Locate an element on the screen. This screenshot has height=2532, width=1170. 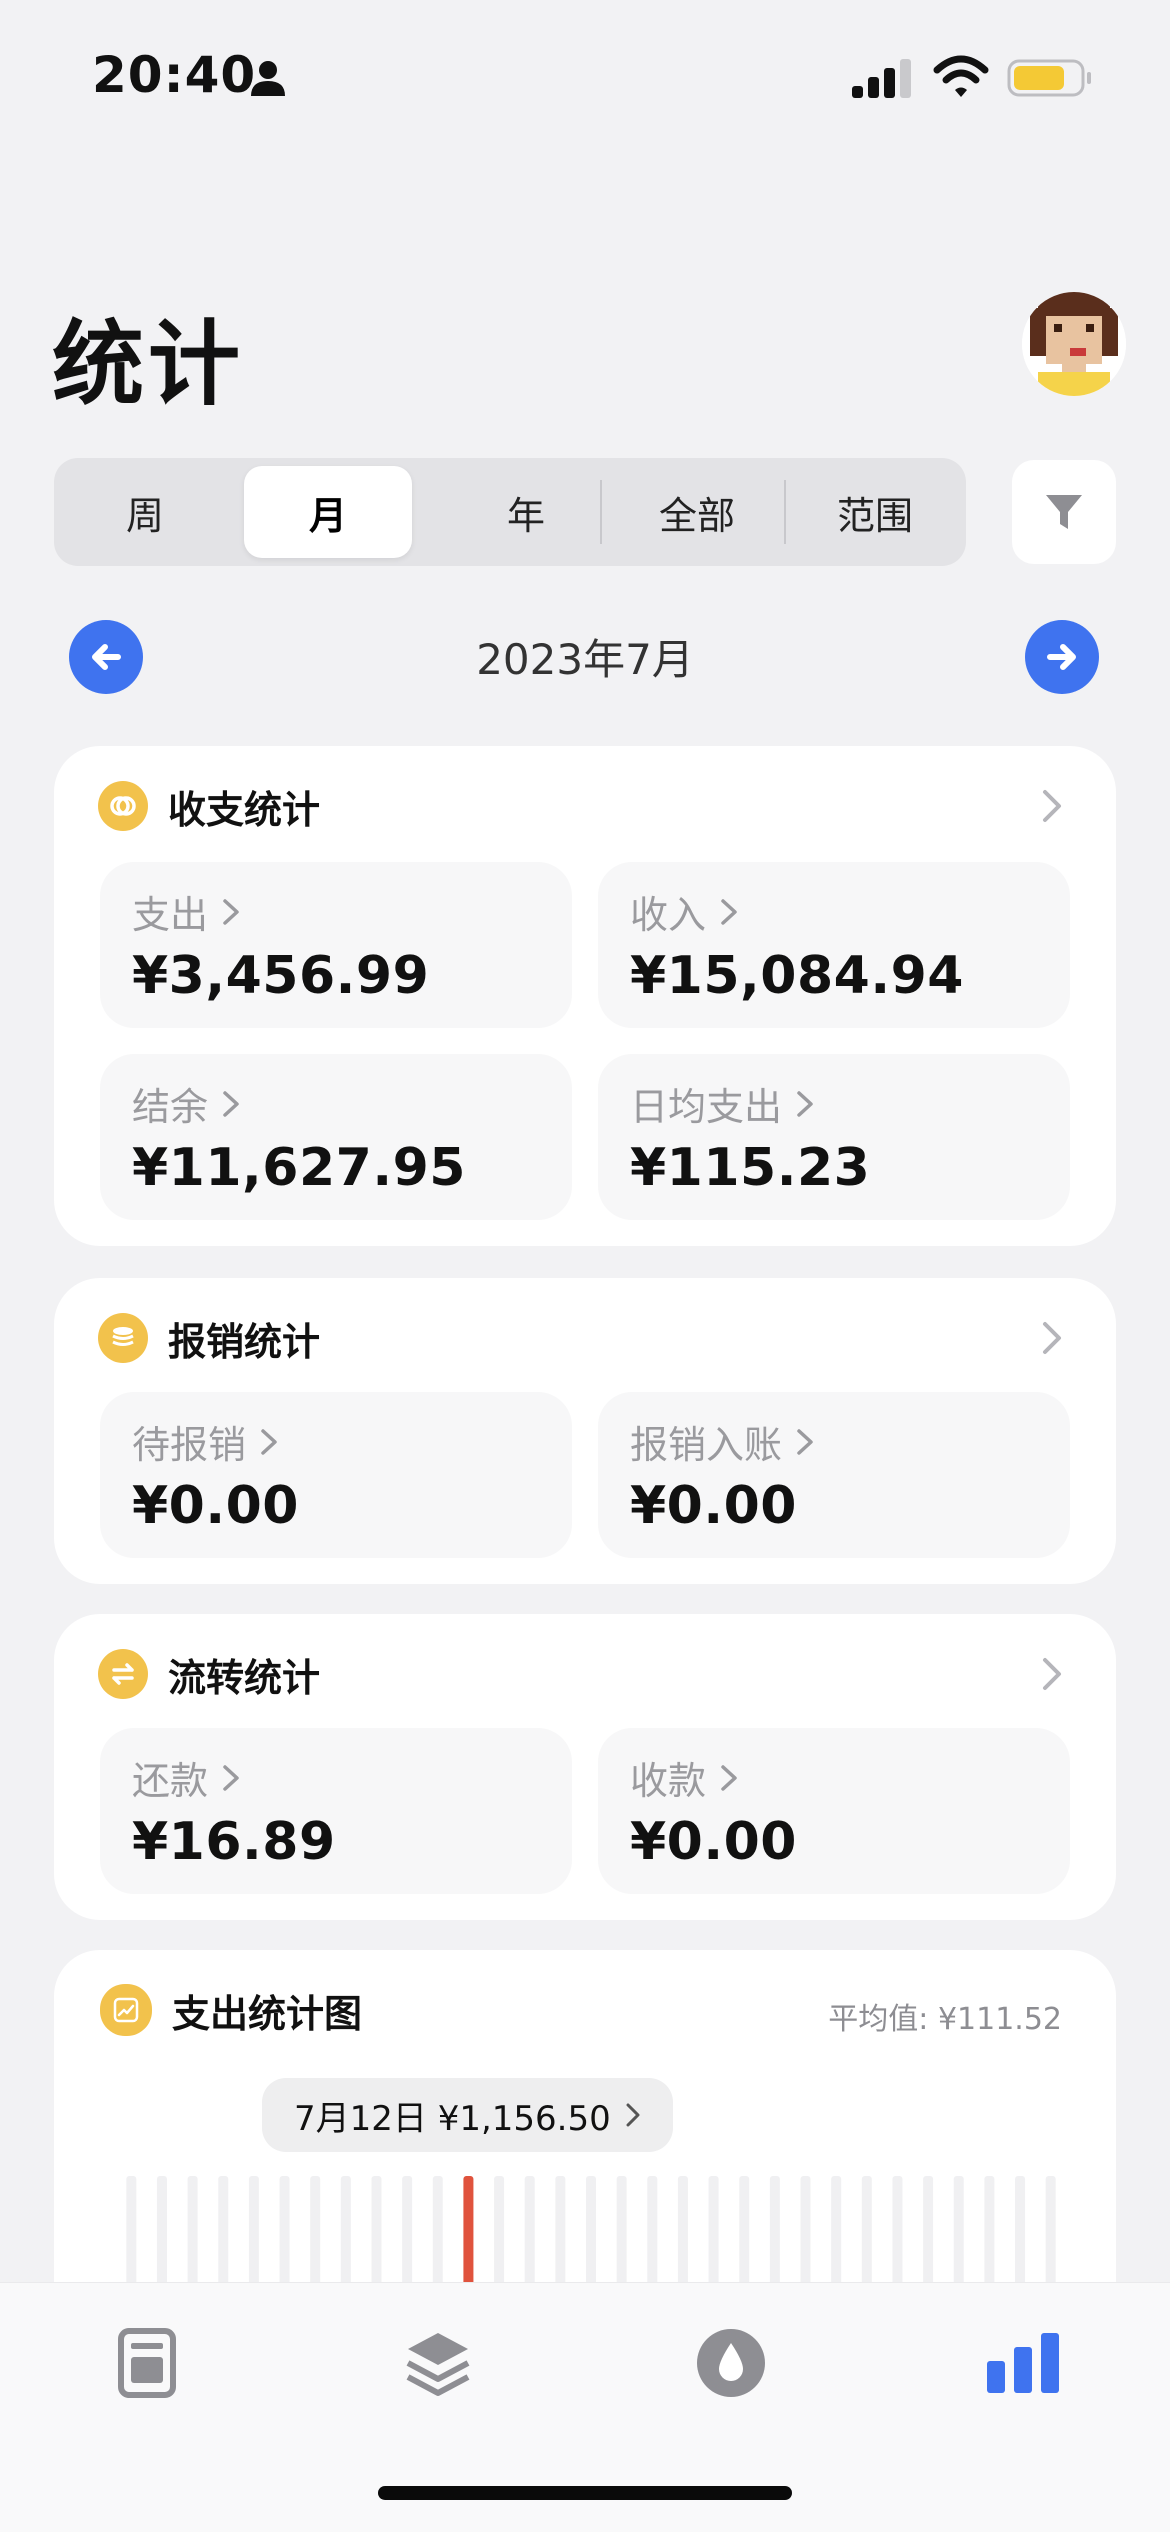
repayment-tile: 还款 ¥16.89 is located at coordinates (336, 1811).